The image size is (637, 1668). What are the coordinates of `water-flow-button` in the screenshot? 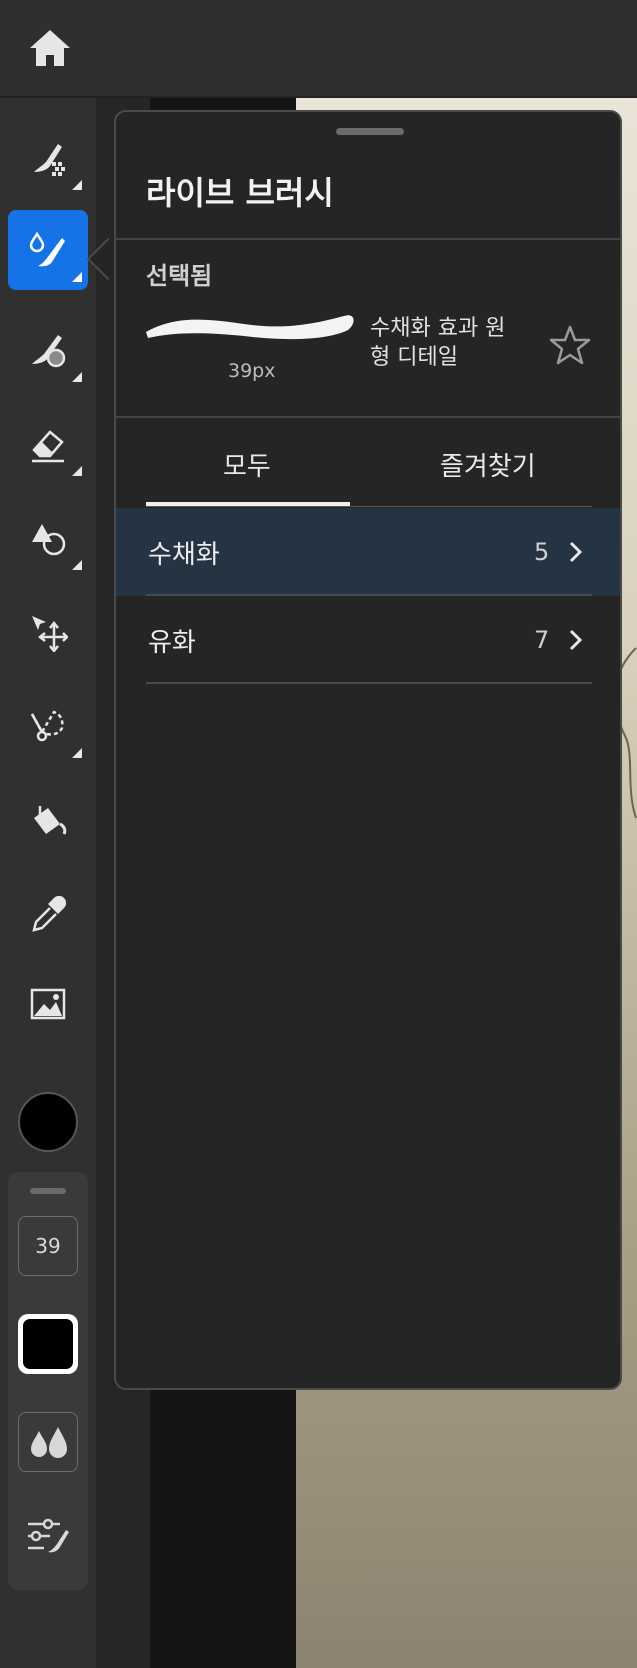 It's located at (48, 1442).